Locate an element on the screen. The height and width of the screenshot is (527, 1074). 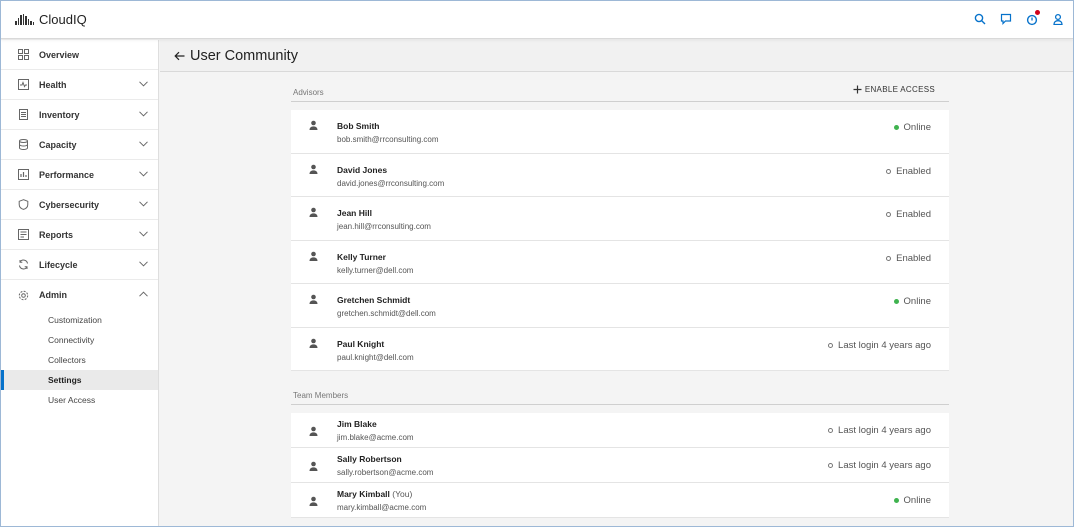
user-icon is located at coordinates (1058, 19).